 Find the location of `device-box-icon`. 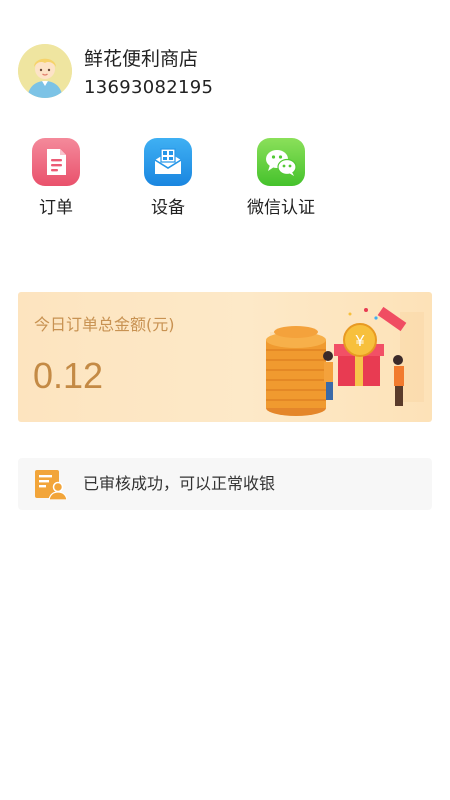

device-box-icon is located at coordinates (168, 162).